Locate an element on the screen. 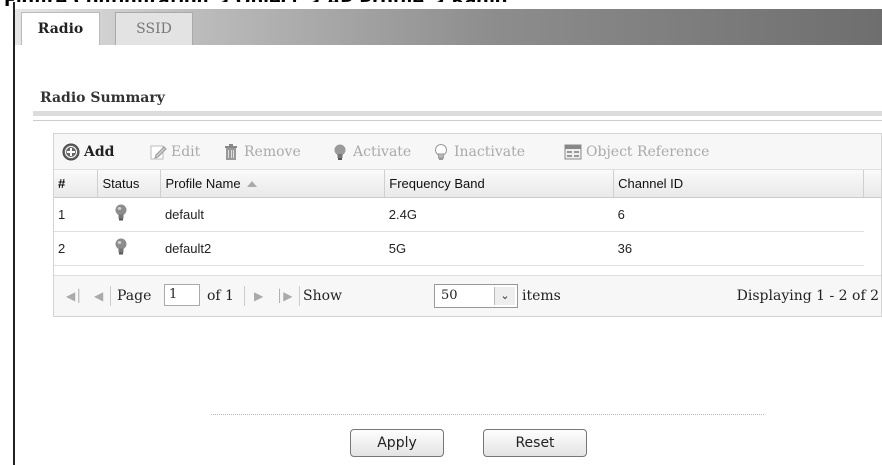 Image resolution: width=882 pixels, height=465 pixels. object-reference-button: Object Reference is located at coordinates (636, 152).